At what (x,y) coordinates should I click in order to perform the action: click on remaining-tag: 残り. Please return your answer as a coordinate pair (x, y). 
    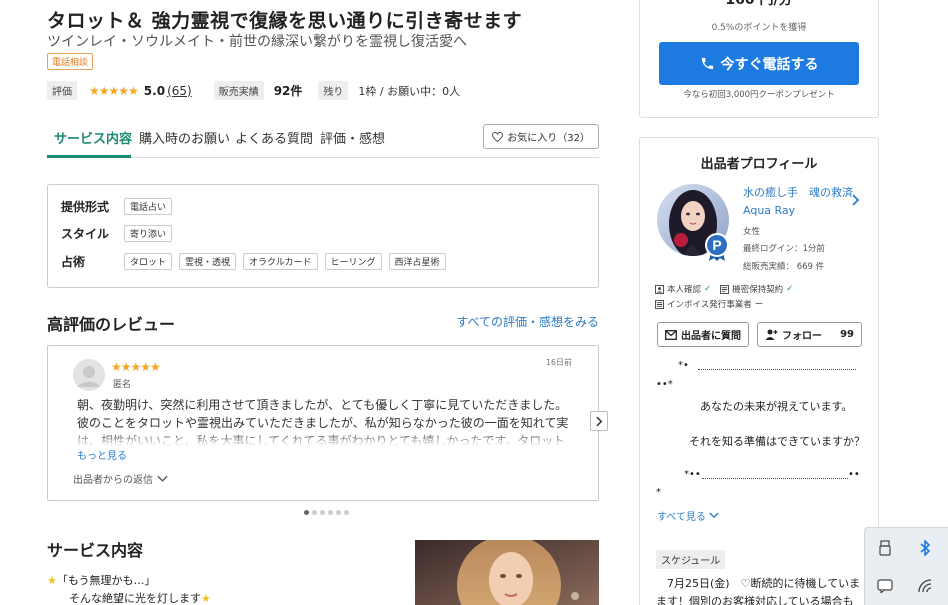
    Looking at the image, I should click on (333, 90).